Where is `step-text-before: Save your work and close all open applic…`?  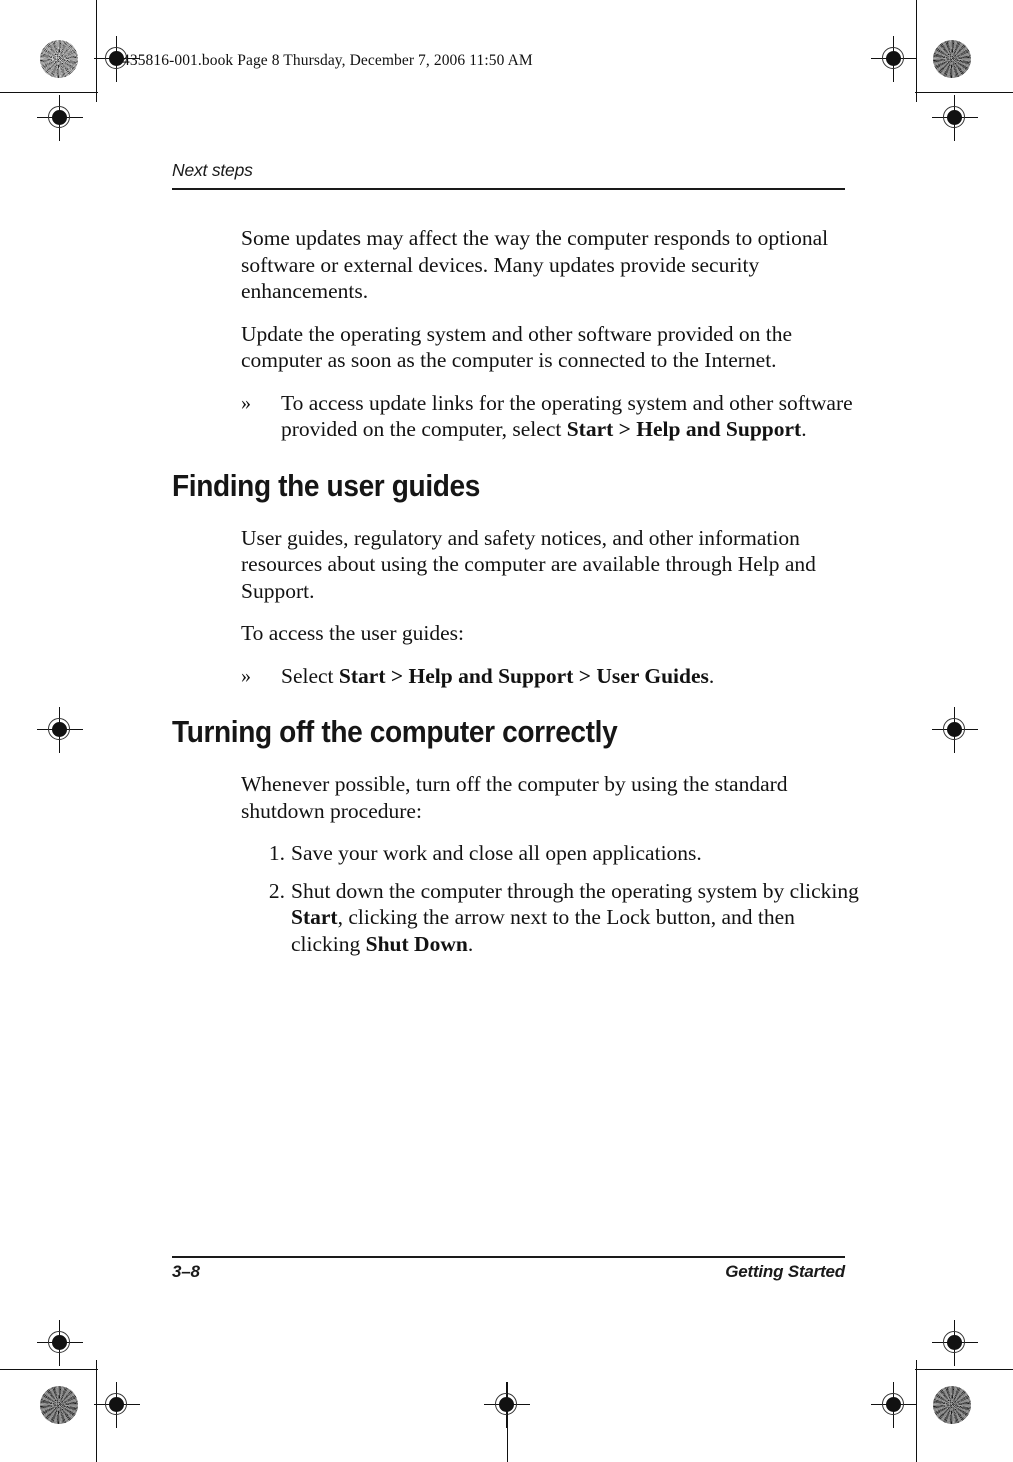 step-text-before: Save your work and close all open applic… is located at coordinates (496, 853).